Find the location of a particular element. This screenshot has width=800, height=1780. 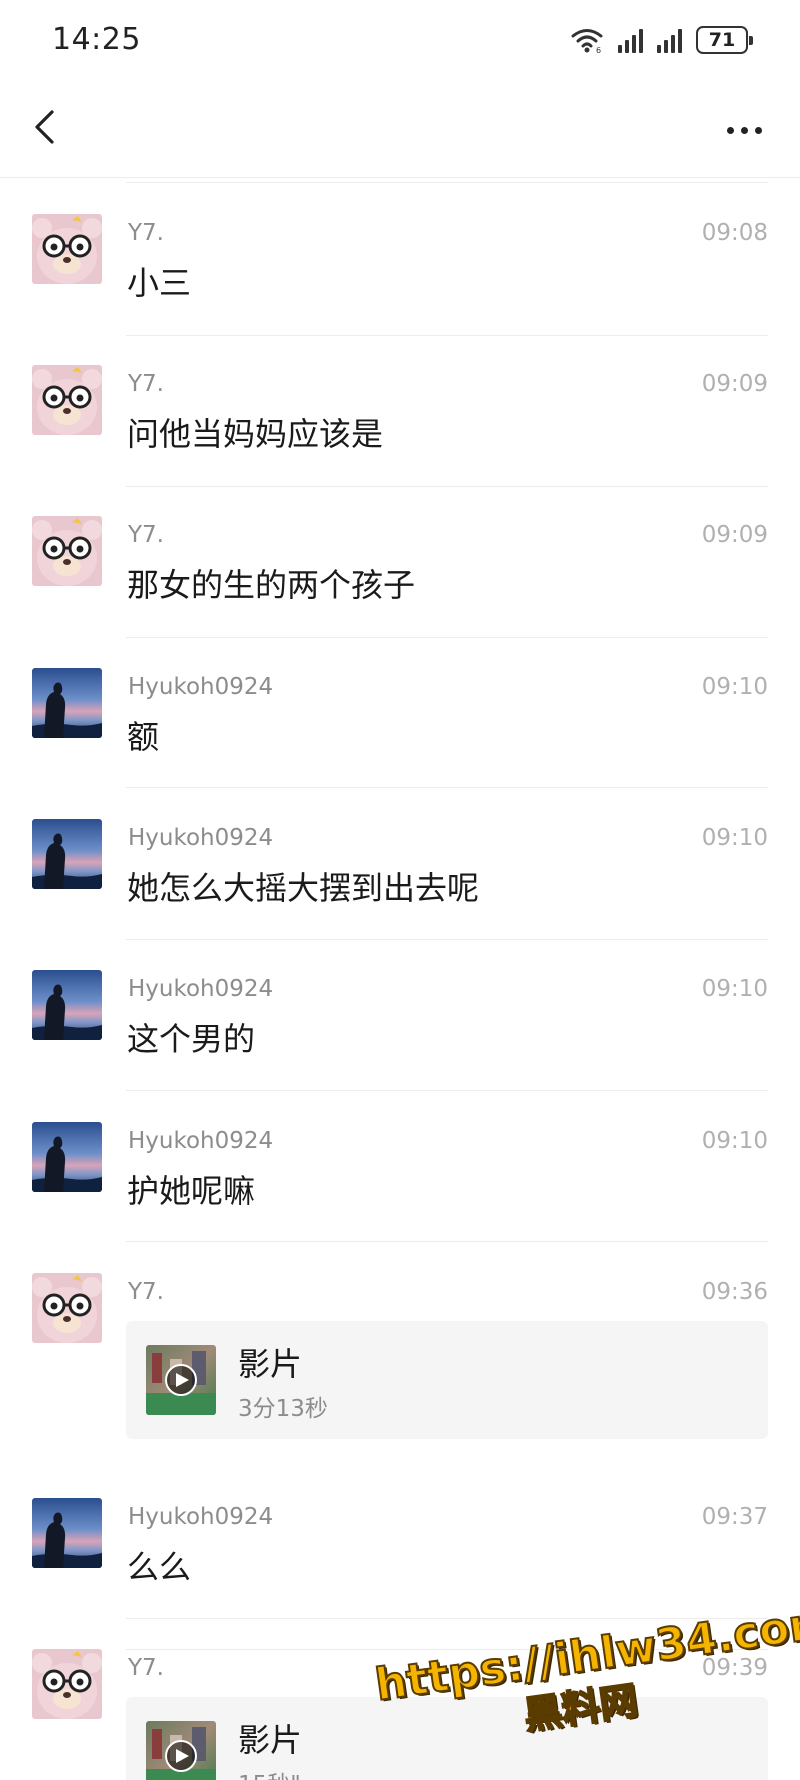

message-text: 这个男的 is located at coordinates (191, 1039).